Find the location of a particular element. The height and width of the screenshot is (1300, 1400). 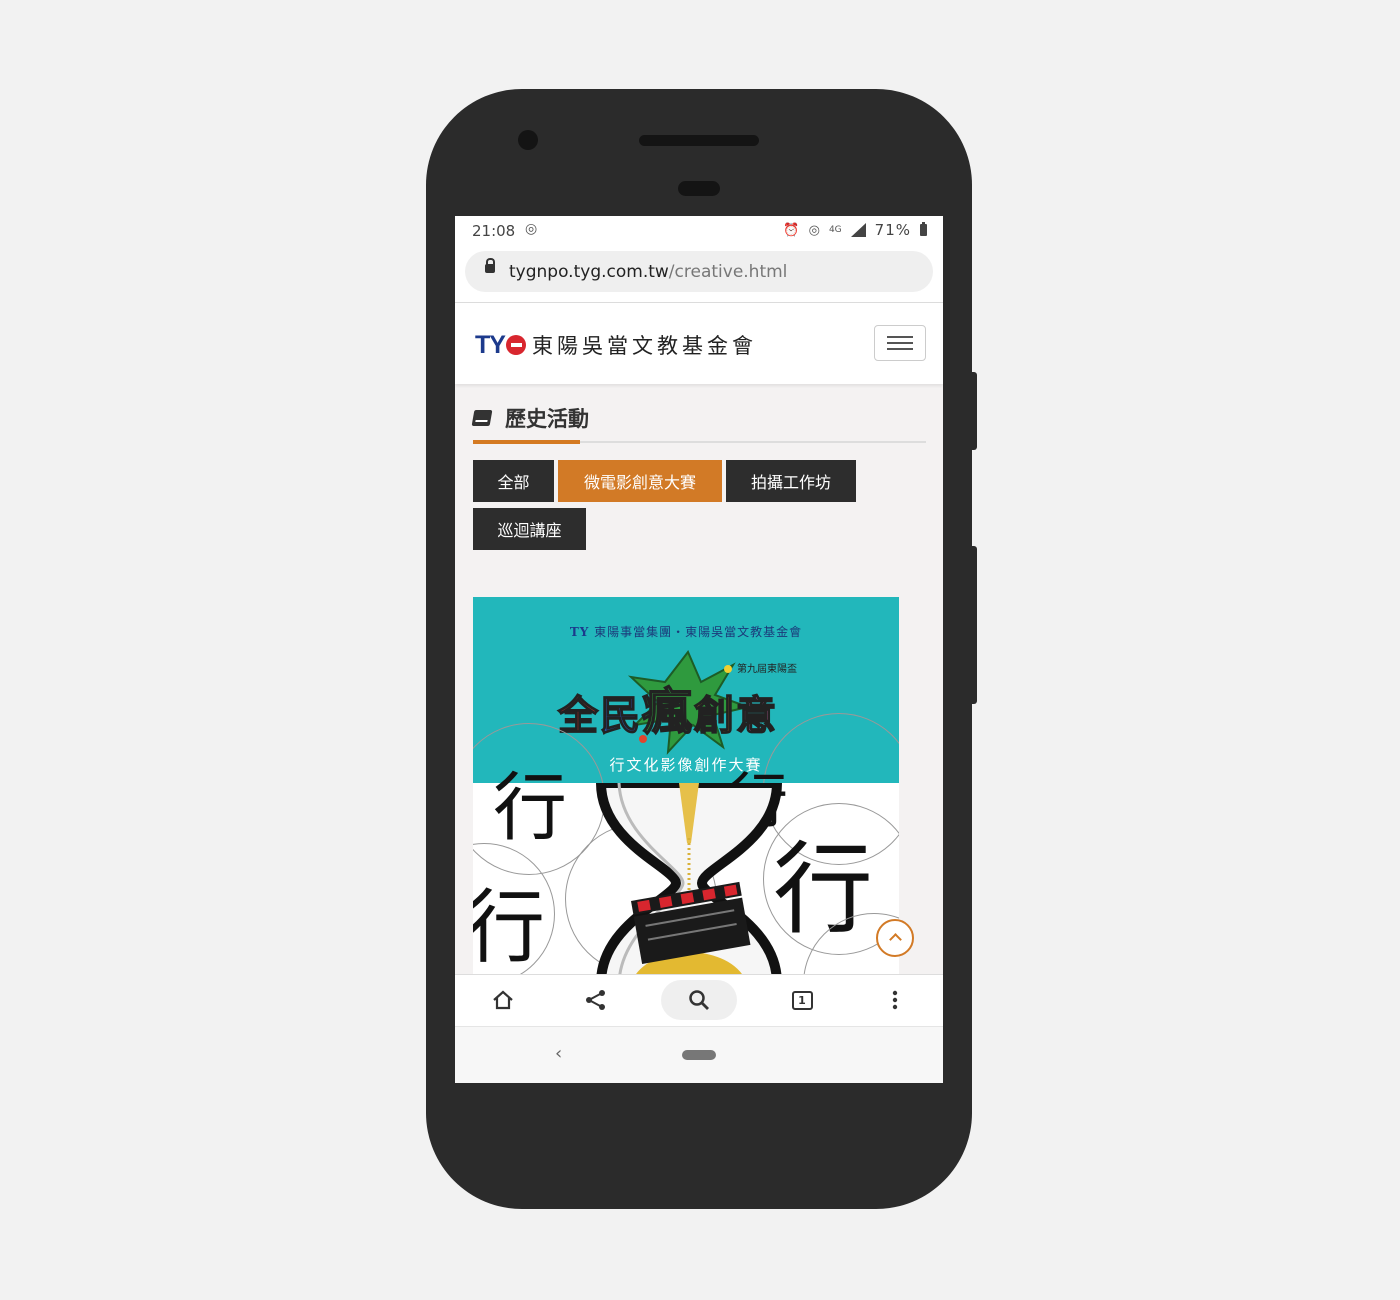

heading-accent-bar is located at coordinates (526, 442).